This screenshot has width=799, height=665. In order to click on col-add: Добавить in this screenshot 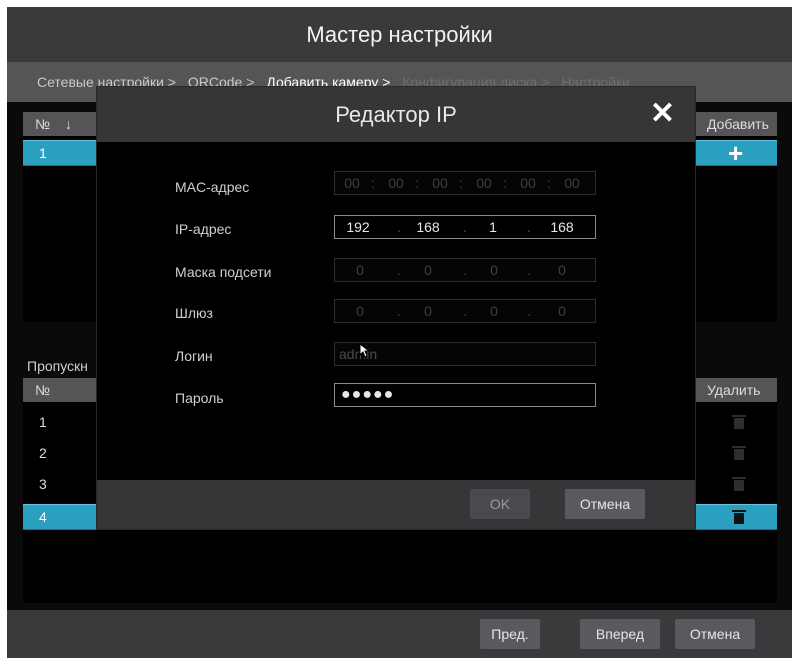, I will do `click(738, 124)`.